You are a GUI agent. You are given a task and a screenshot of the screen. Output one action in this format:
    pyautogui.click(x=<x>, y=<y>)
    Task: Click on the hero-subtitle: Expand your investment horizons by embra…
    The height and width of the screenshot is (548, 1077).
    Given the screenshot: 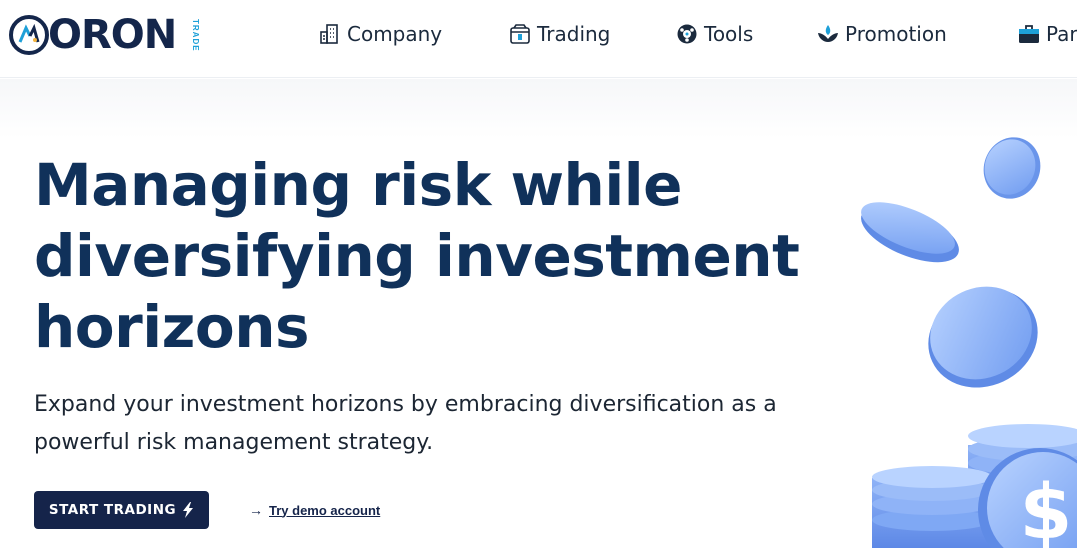 What is the action you would take?
    pyautogui.click(x=414, y=424)
    